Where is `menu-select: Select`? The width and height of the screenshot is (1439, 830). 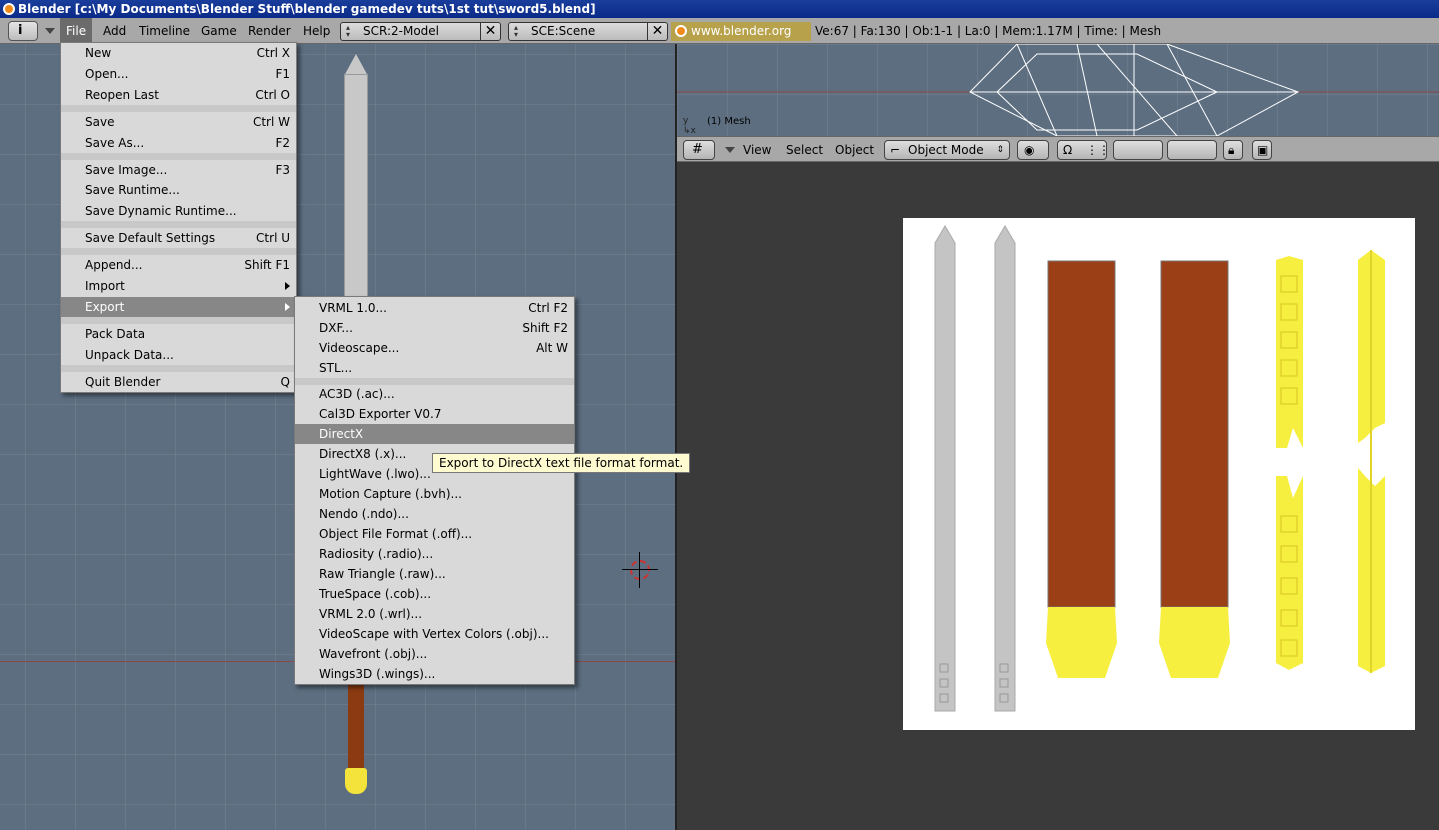
menu-select: Select is located at coordinates (804, 150).